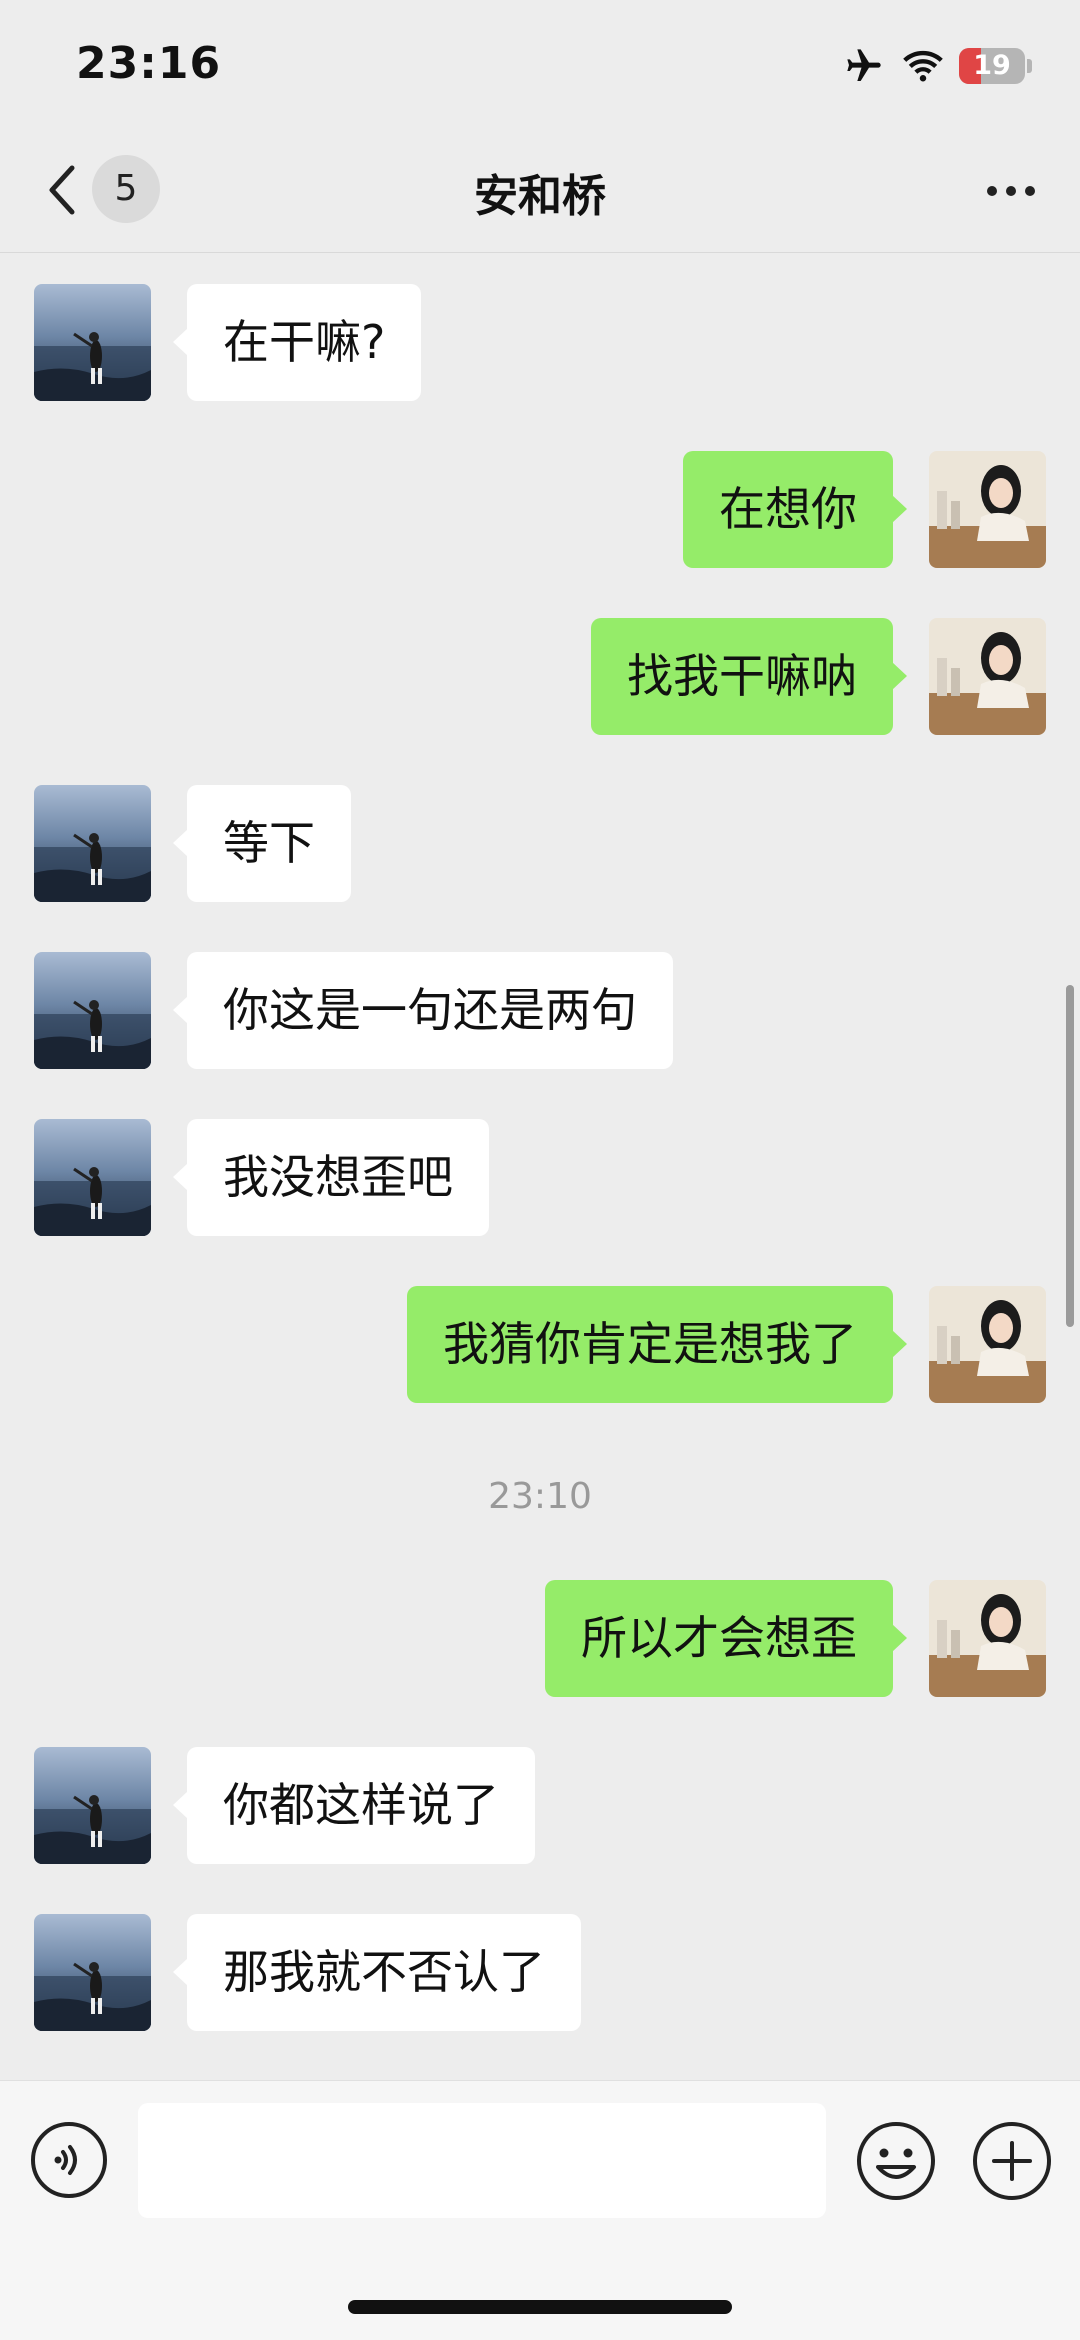  I want to click on chat-scrollbar, so click(1070, 1156).